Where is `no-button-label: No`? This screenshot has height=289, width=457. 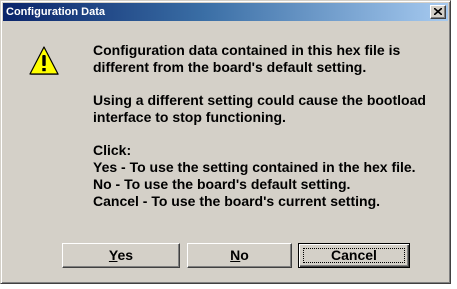 no-button-label: No is located at coordinates (239, 255).